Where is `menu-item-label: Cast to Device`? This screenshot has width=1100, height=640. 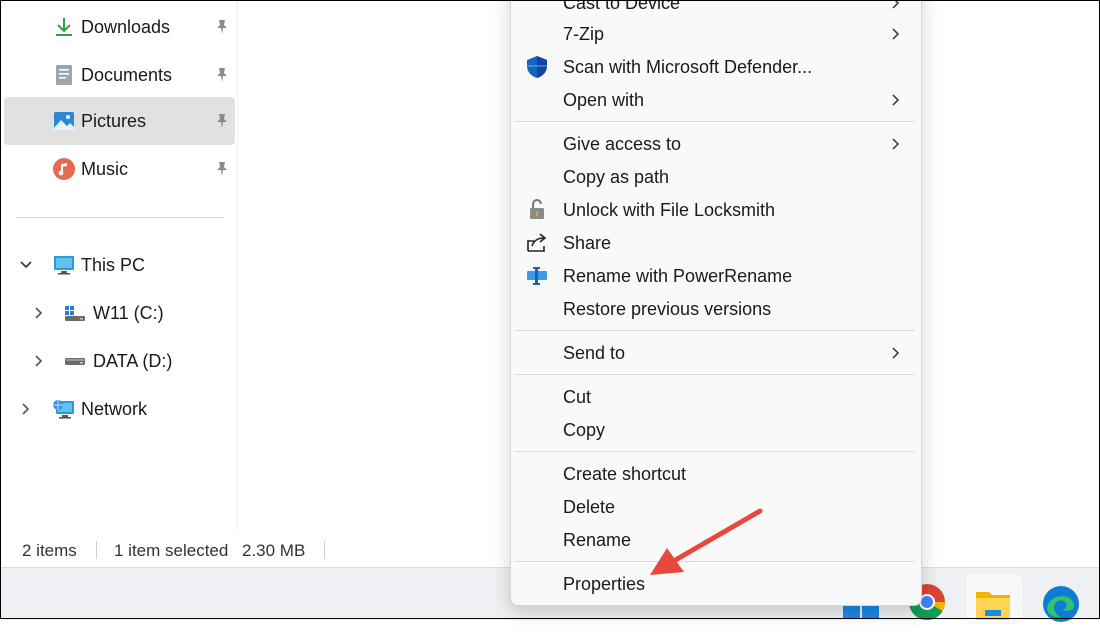 menu-item-label: Cast to Device is located at coordinates (622, 6).